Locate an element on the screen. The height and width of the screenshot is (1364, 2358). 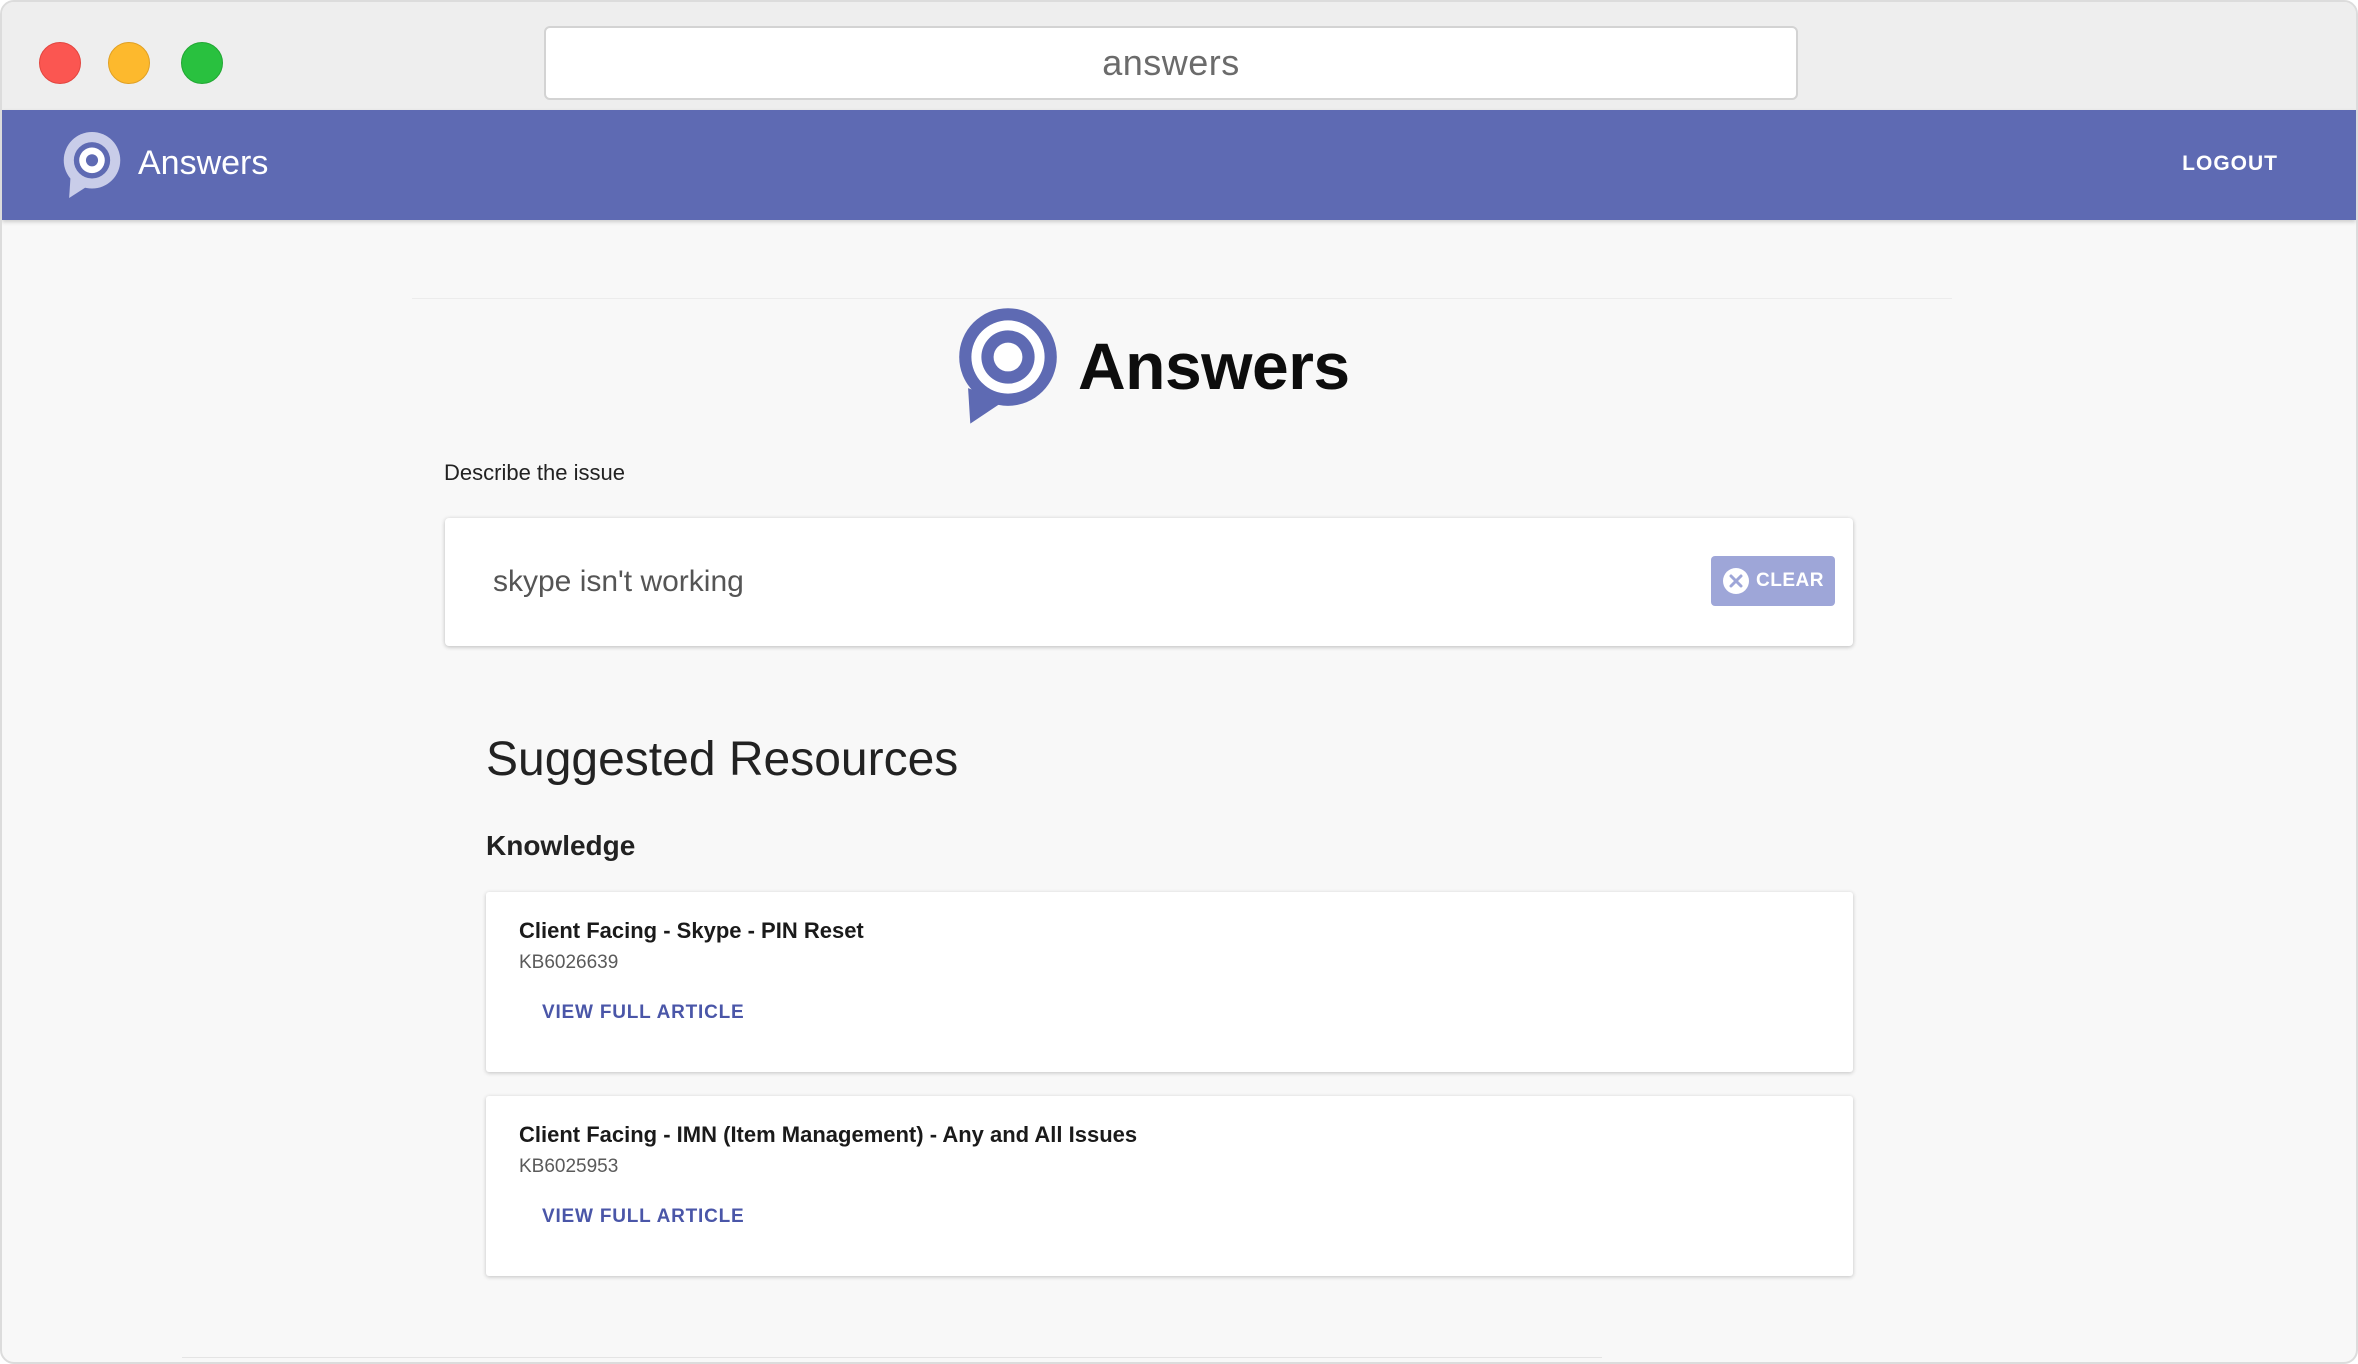
suggested-resources-heading: Suggested Resources is located at coordinates (722, 759).